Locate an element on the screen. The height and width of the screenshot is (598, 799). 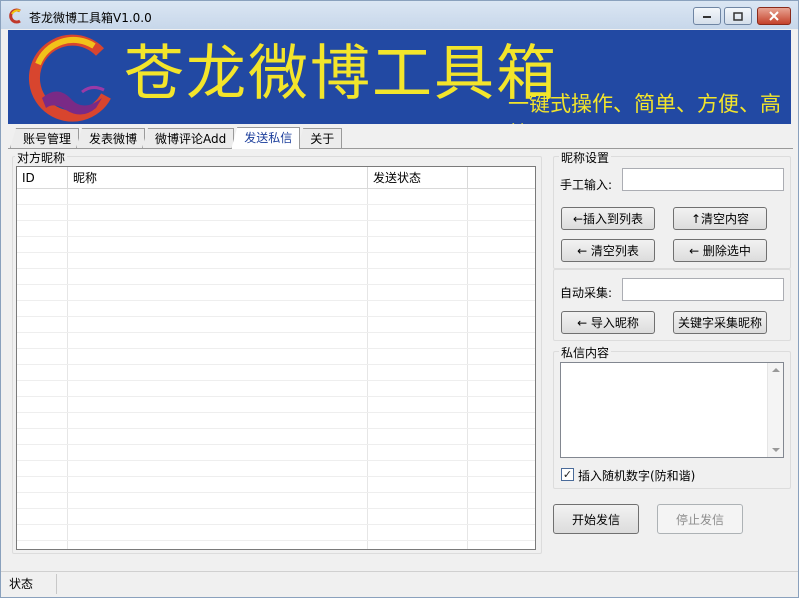
column-header-id: ID is located at coordinates (42, 178).